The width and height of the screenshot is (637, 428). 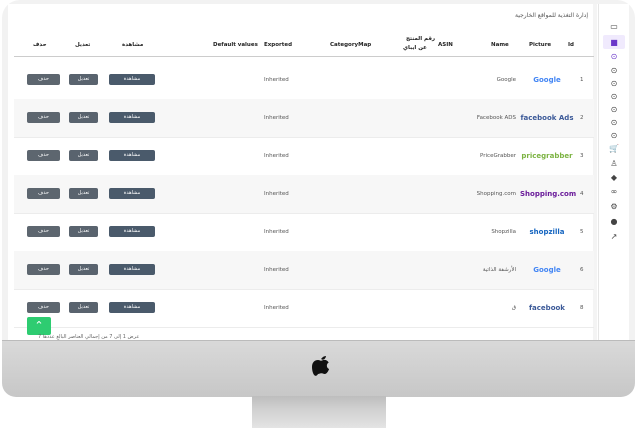 What do you see at coordinates (421, 39) in the screenshot?
I see `col-product-code: رقم المنتج` at bounding box center [421, 39].